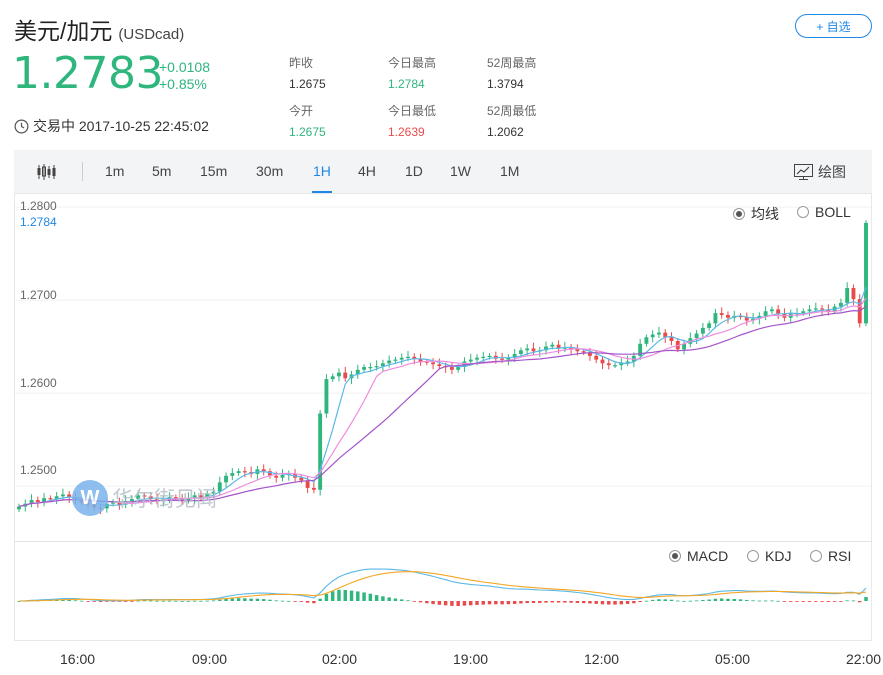 This screenshot has width=883, height=675. Describe the element at coordinates (90, 498) in the screenshot. I see `watermark-logo-icon: W` at that location.